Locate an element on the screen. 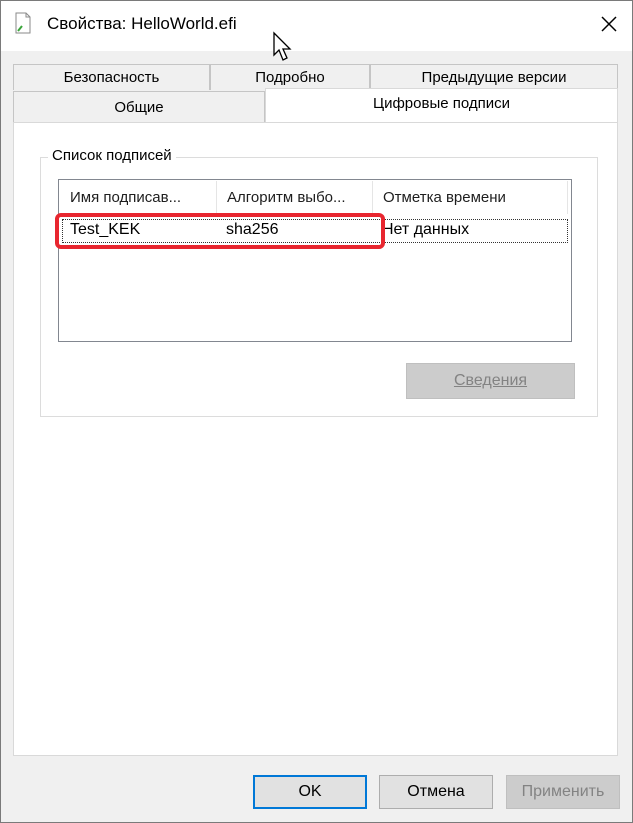 This screenshot has width=633, height=823. column-header-timestamp-label: Отметка времени is located at coordinates (444, 197).